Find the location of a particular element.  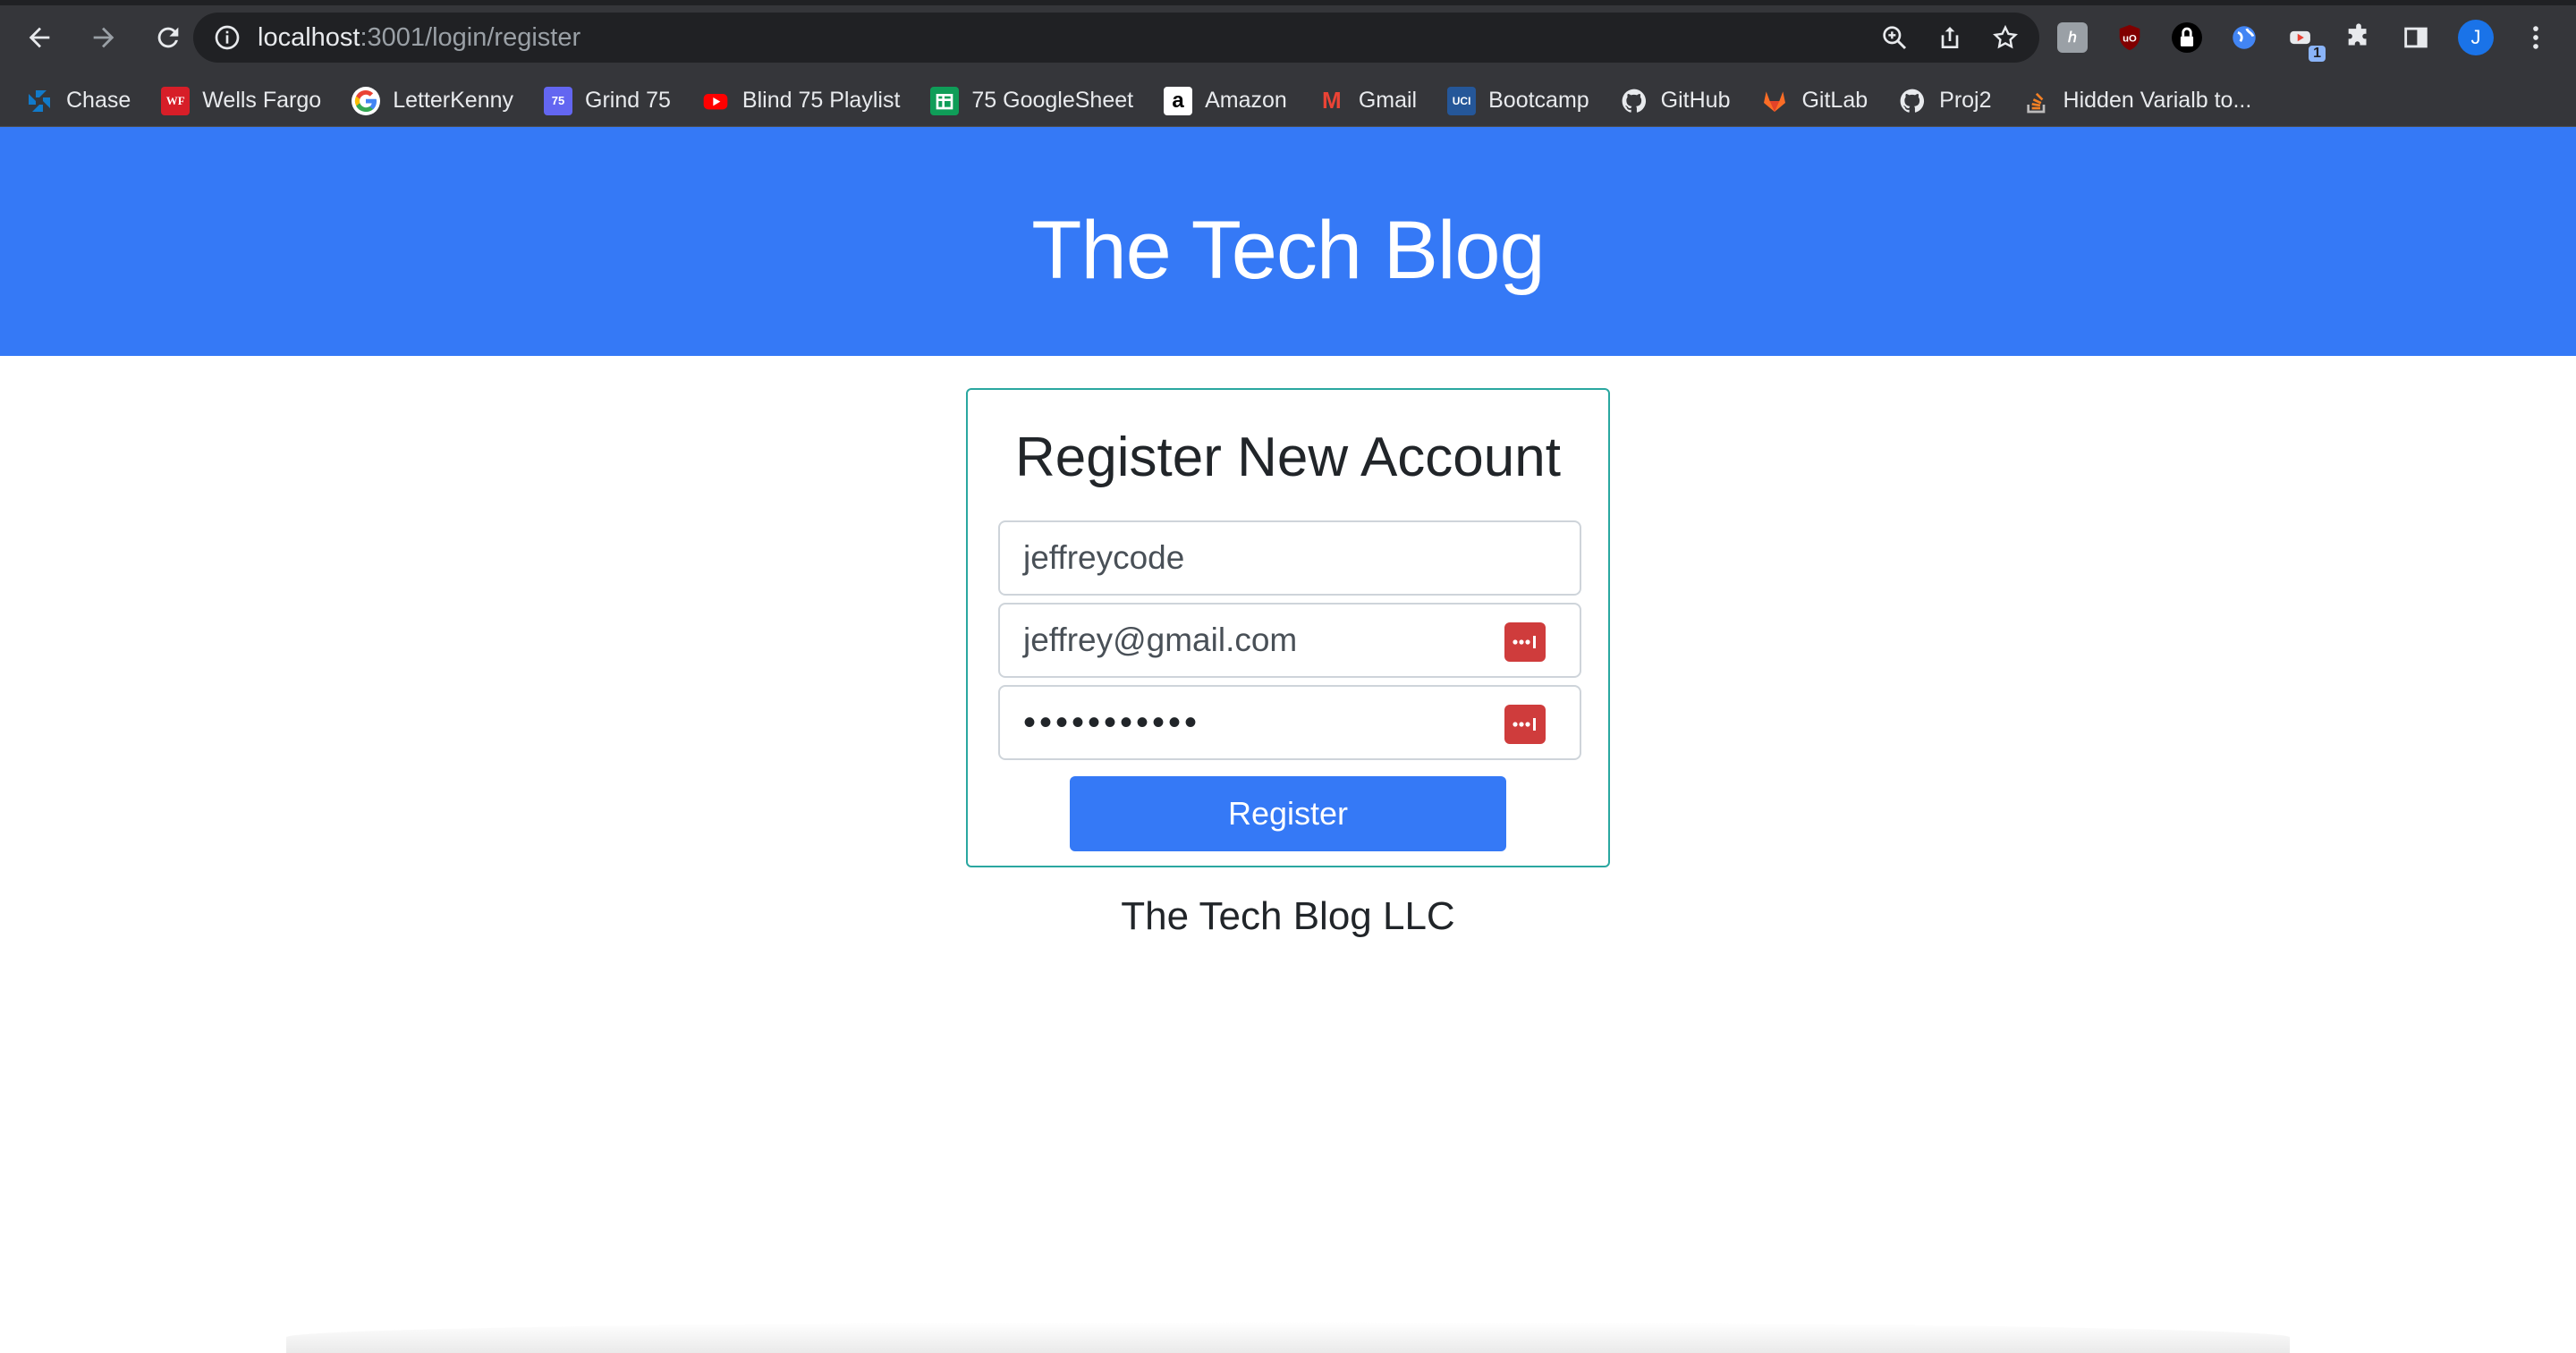

bookmark-label: LetterKenny is located at coordinates (453, 100).